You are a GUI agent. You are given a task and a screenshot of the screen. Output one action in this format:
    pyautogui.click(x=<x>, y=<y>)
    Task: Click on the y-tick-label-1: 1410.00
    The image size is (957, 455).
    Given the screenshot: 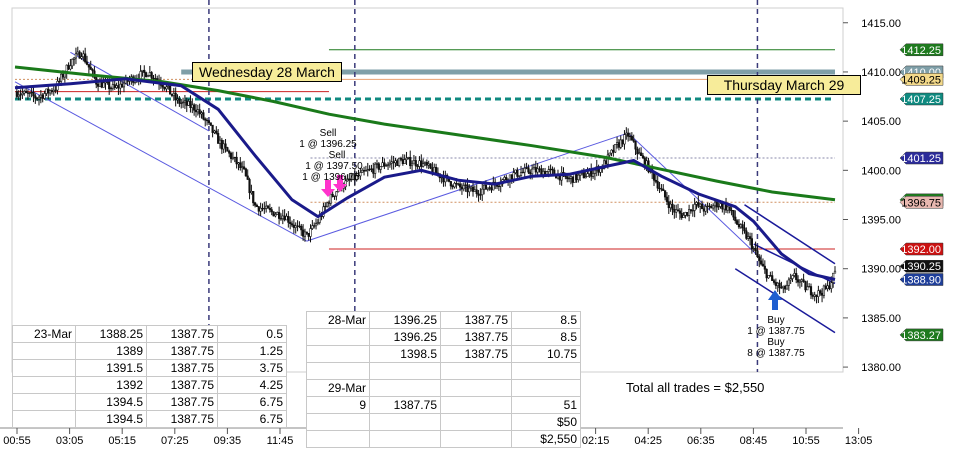 What is the action you would take?
    pyautogui.click(x=881, y=73)
    